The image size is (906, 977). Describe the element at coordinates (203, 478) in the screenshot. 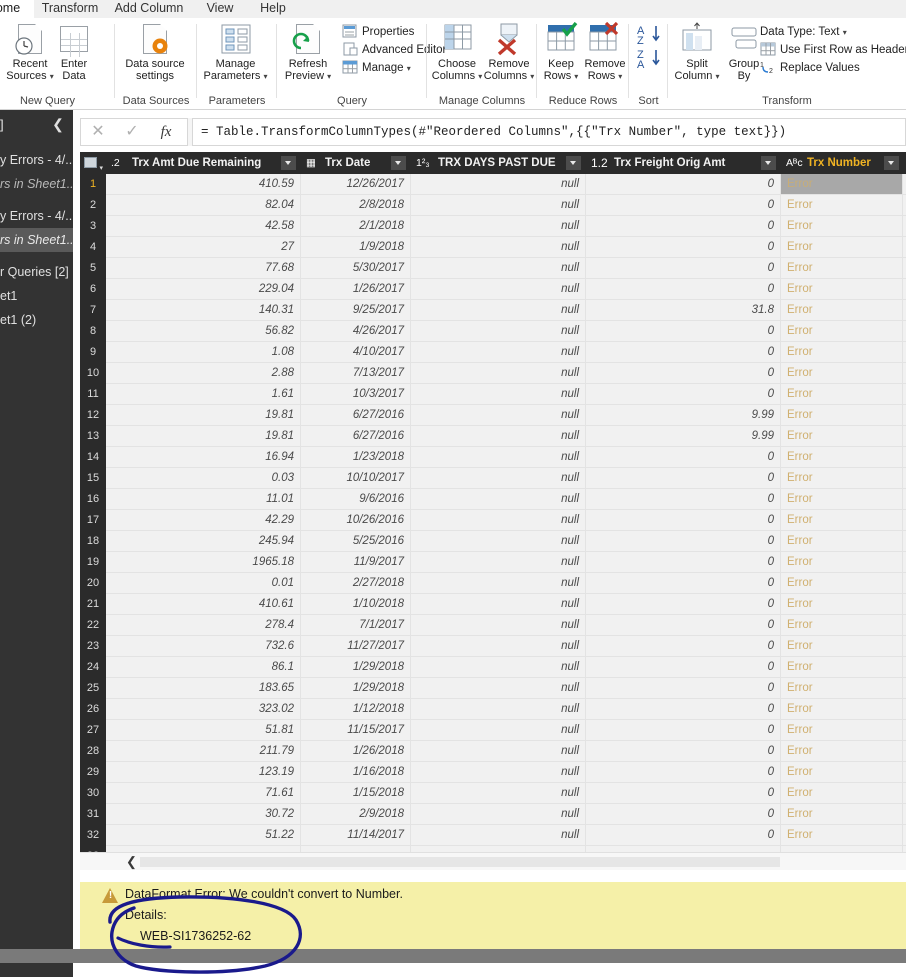

I see `cell-trx-amt-due-remaining: 0.03` at that location.